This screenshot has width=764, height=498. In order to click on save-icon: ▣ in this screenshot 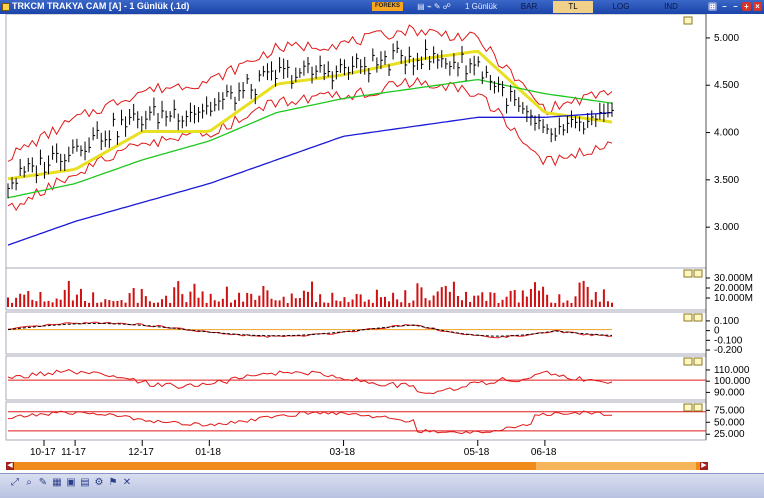, I will do `click(71, 483)`.